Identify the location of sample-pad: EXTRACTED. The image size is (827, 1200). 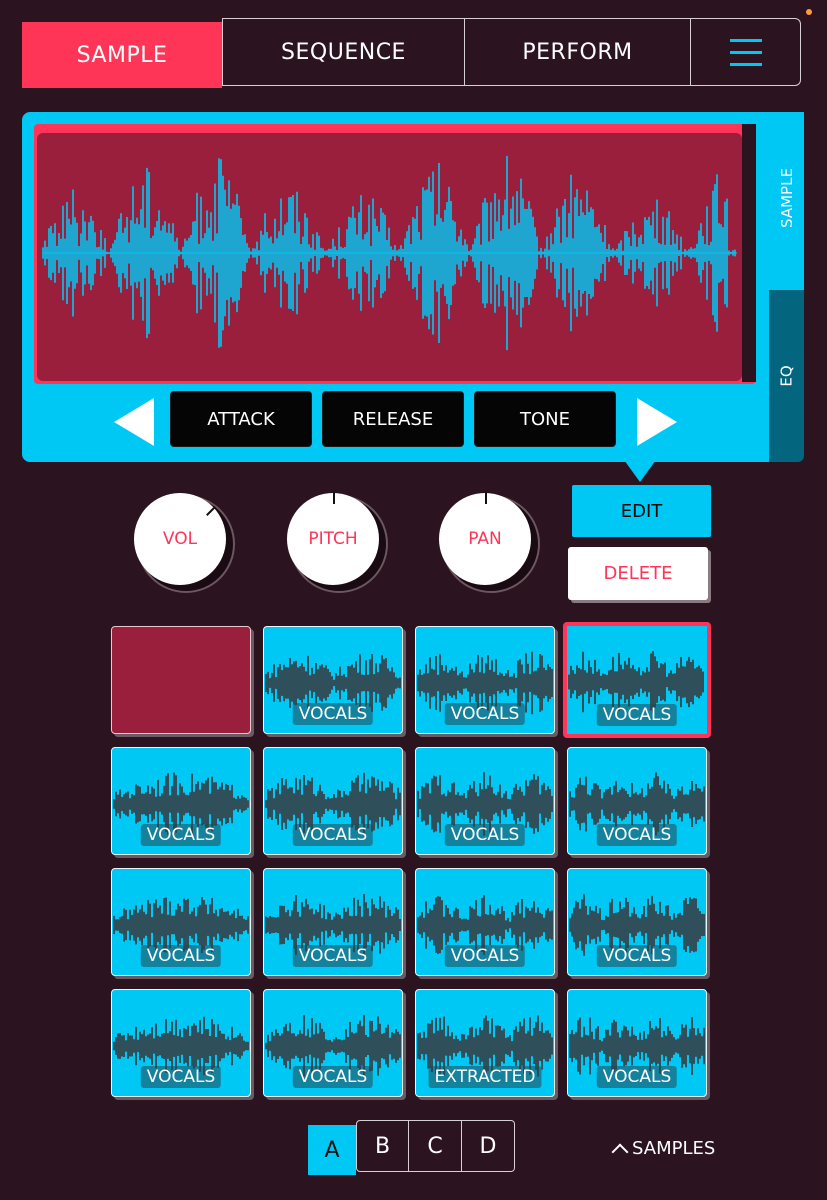
(485, 1043).